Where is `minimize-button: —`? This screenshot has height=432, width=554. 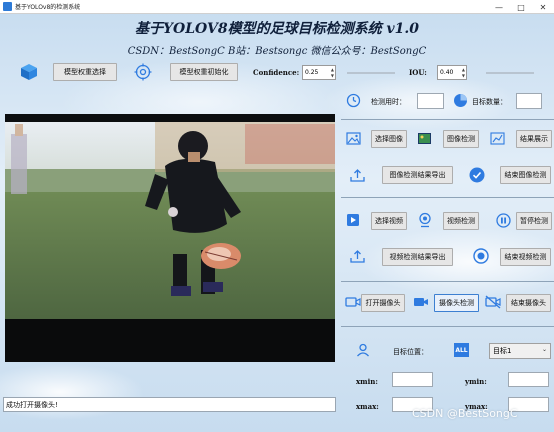 minimize-button: — is located at coordinates (499, 7).